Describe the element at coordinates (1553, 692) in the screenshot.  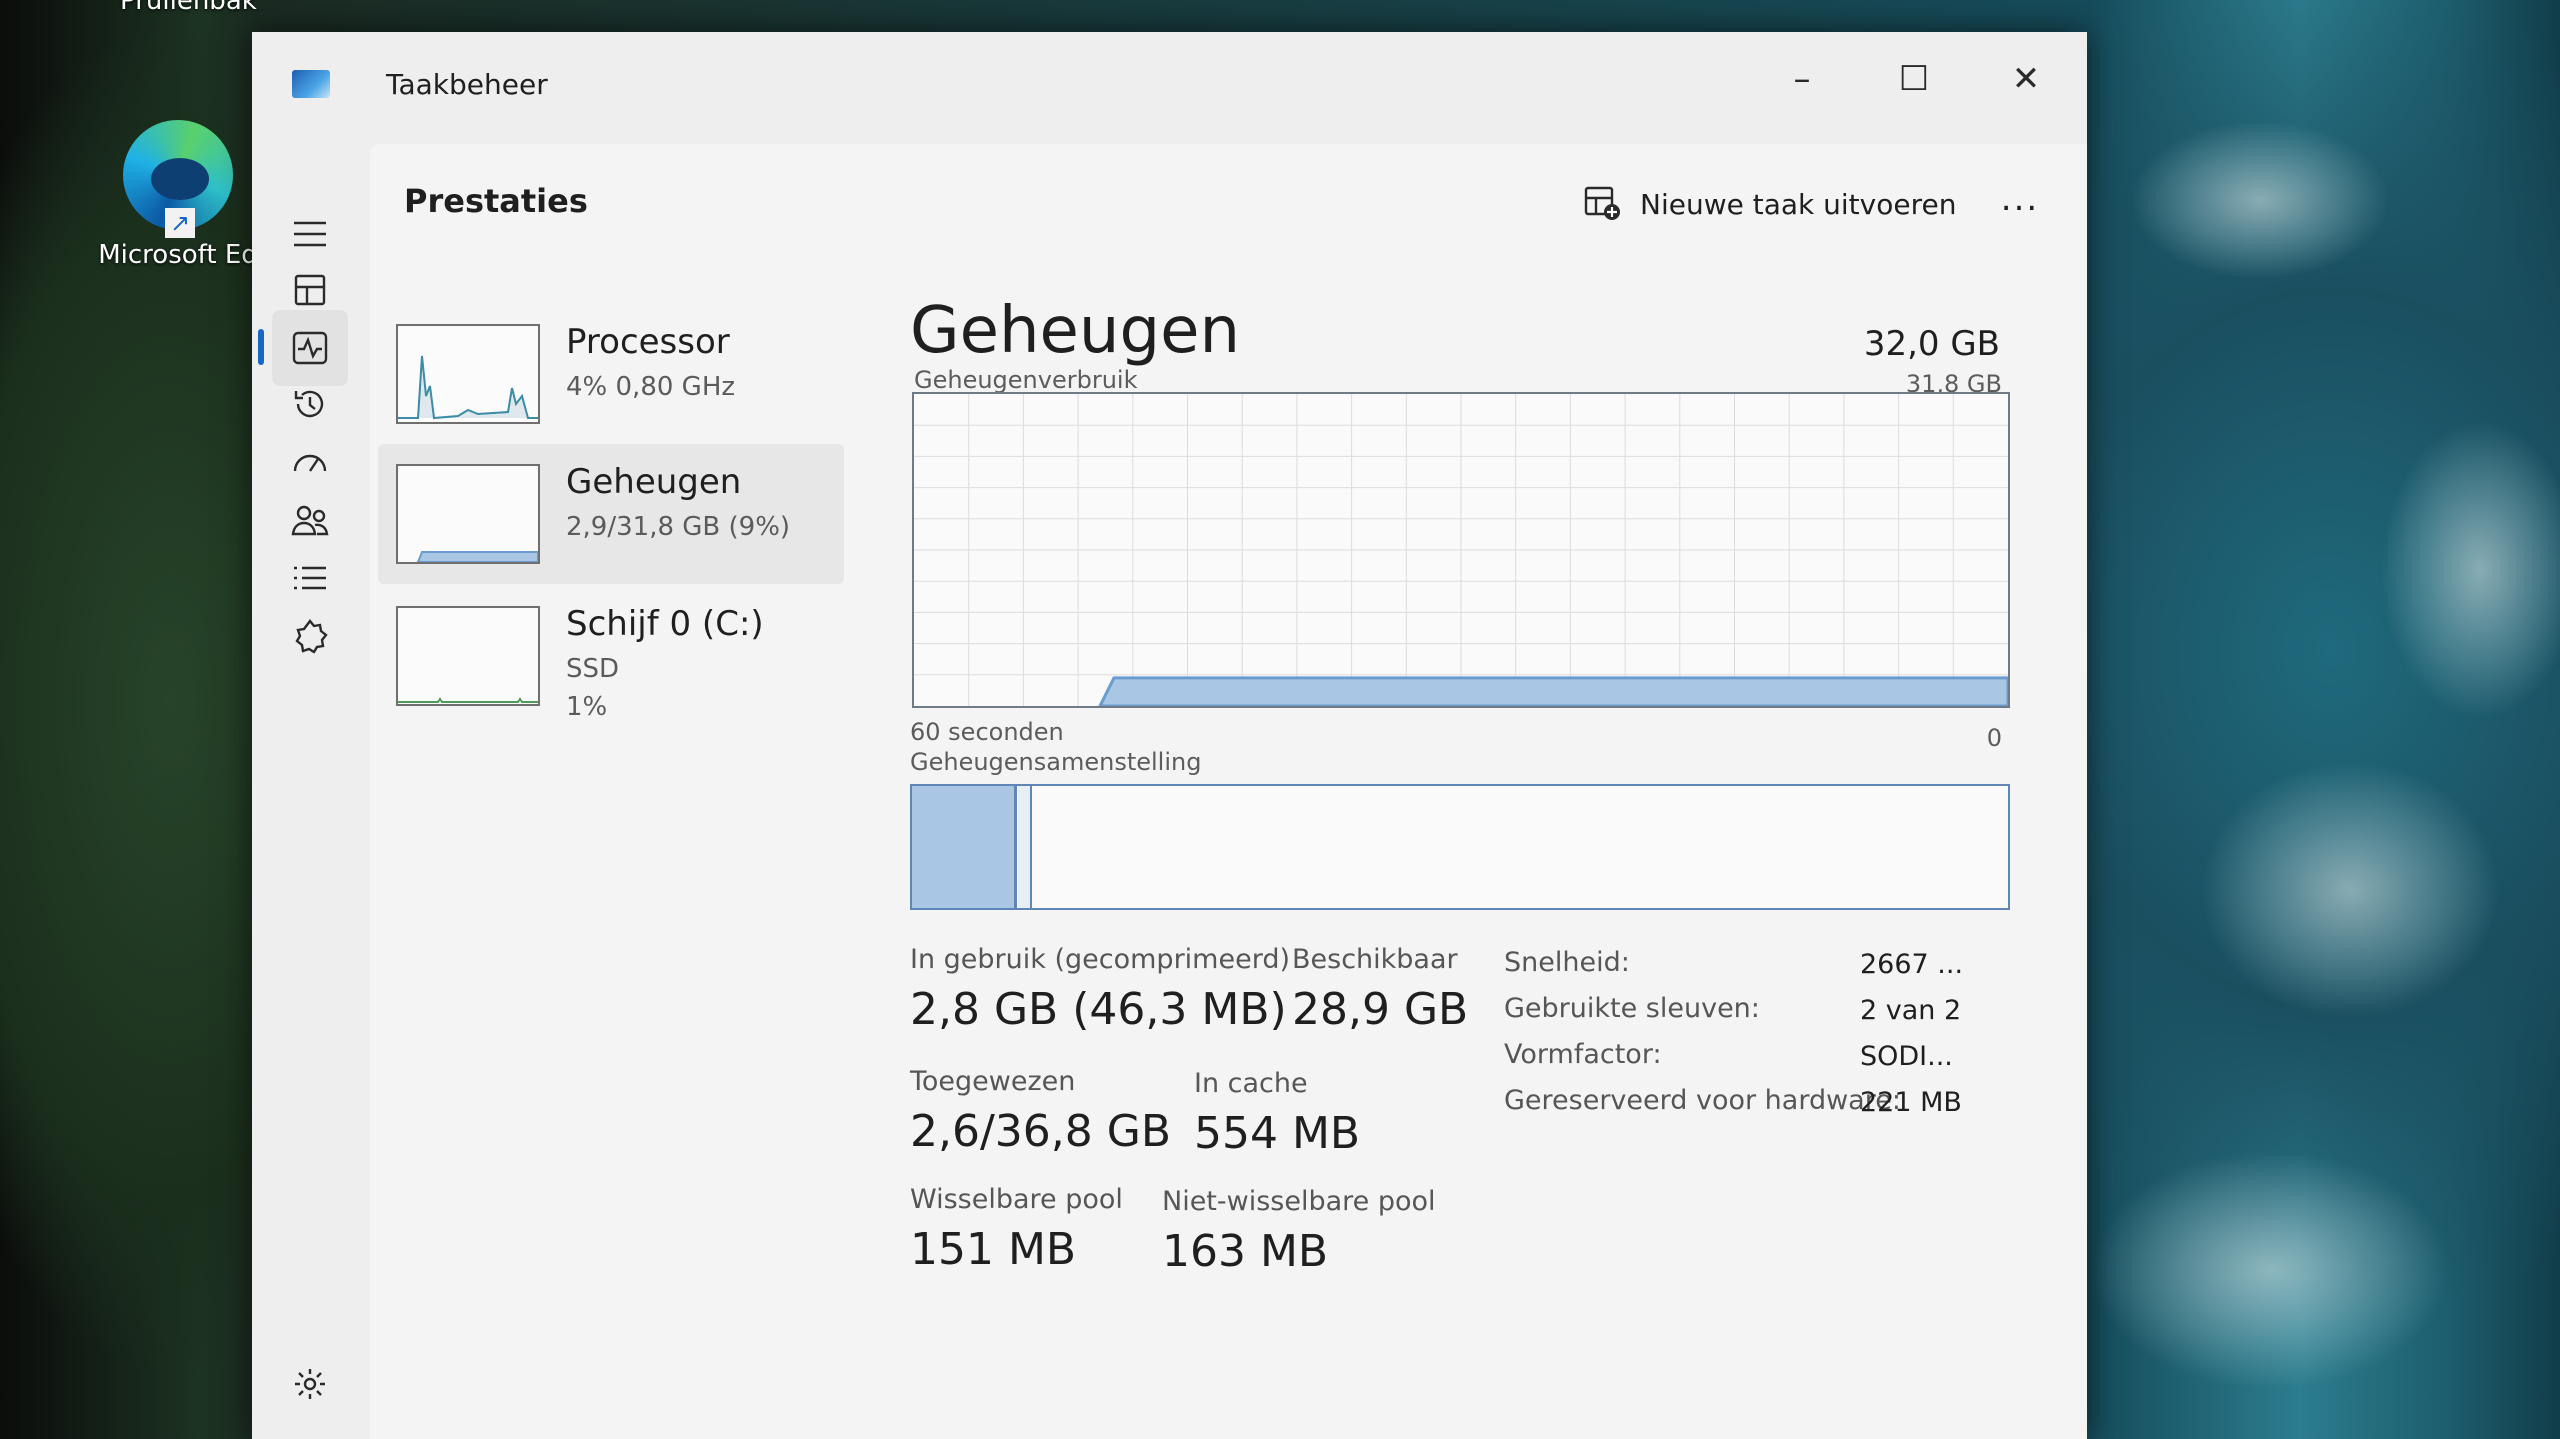
I see `usage-graph-area` at that location.